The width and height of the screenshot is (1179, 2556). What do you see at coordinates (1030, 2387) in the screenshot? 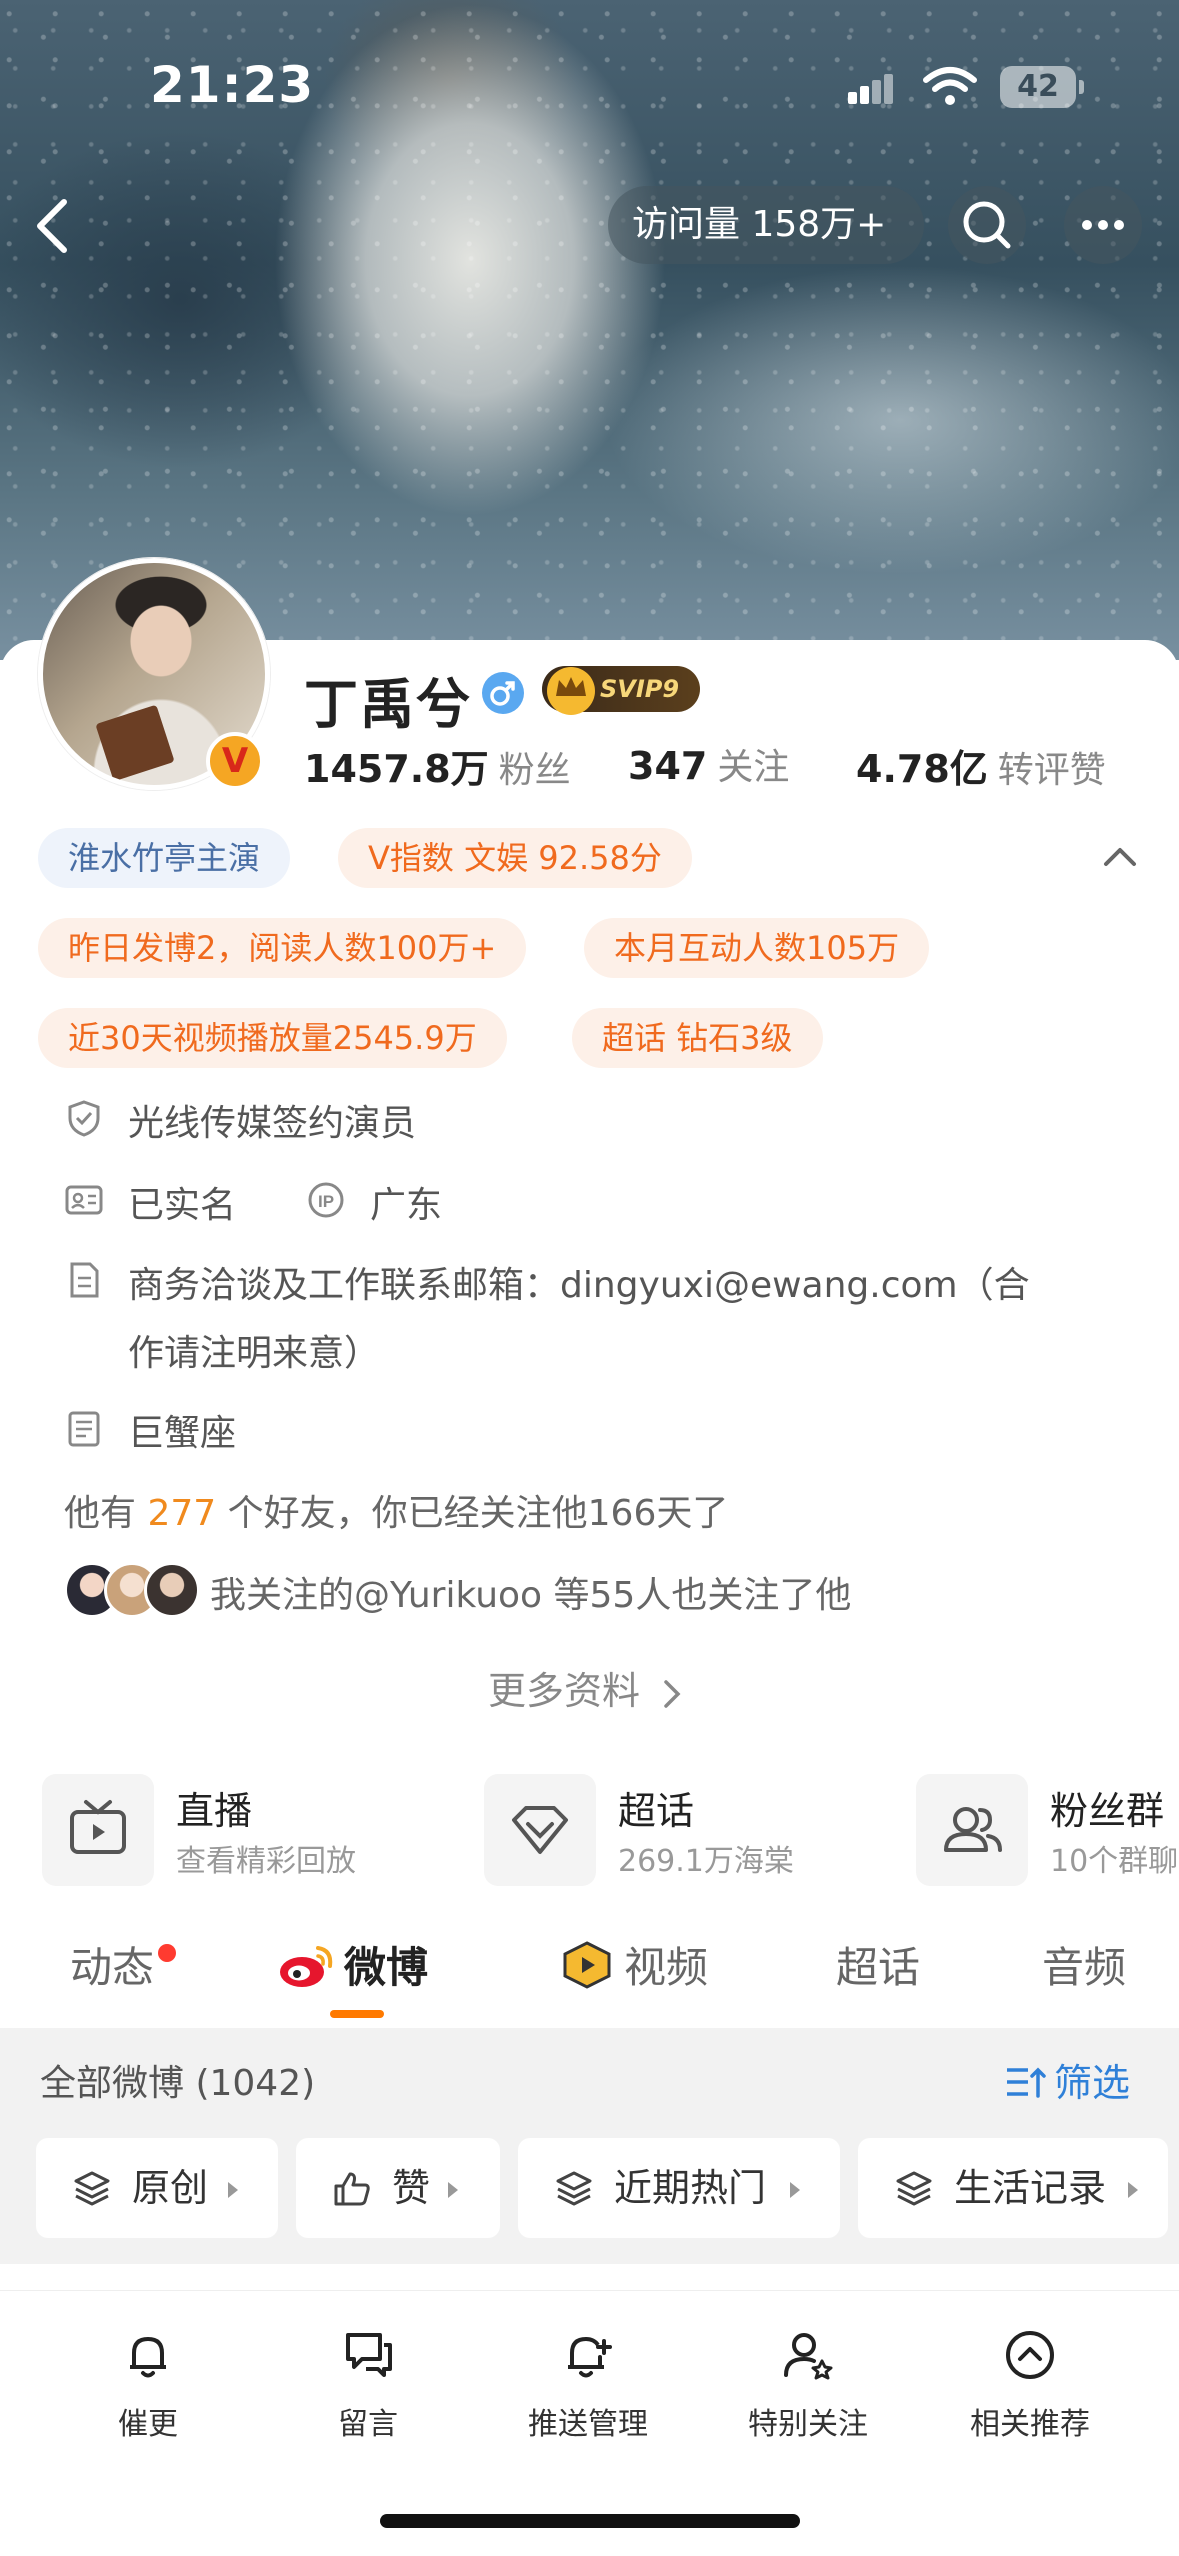
I see `nav-related-recommendations: 相关推荐` at bounding box center [1030, 2387].